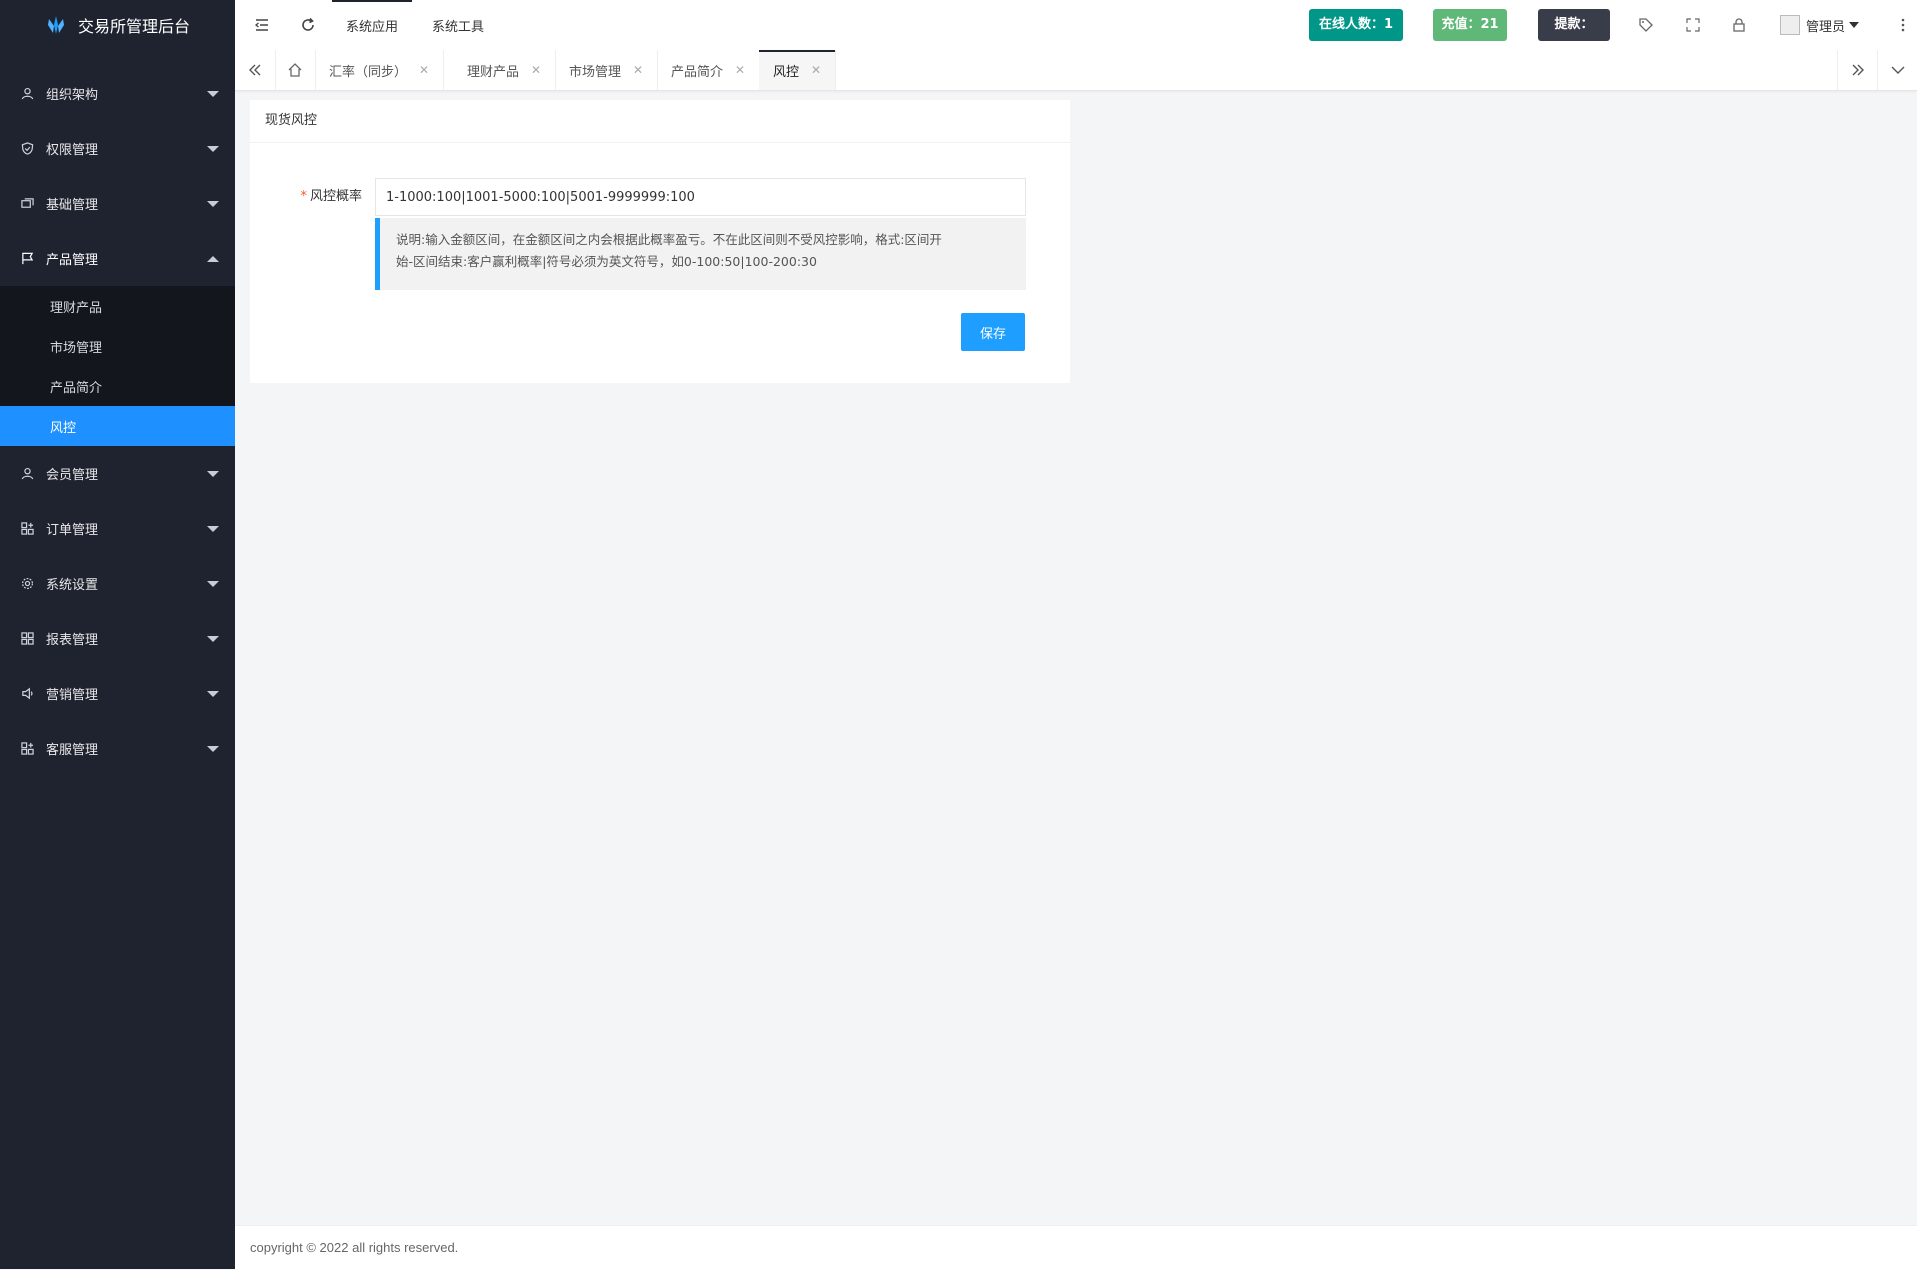 The height and width of the screenshot is (1270, 1917). Describe the element at coordinates (213, 258) in the screenshot. I see `caret-up-icon` at that location.